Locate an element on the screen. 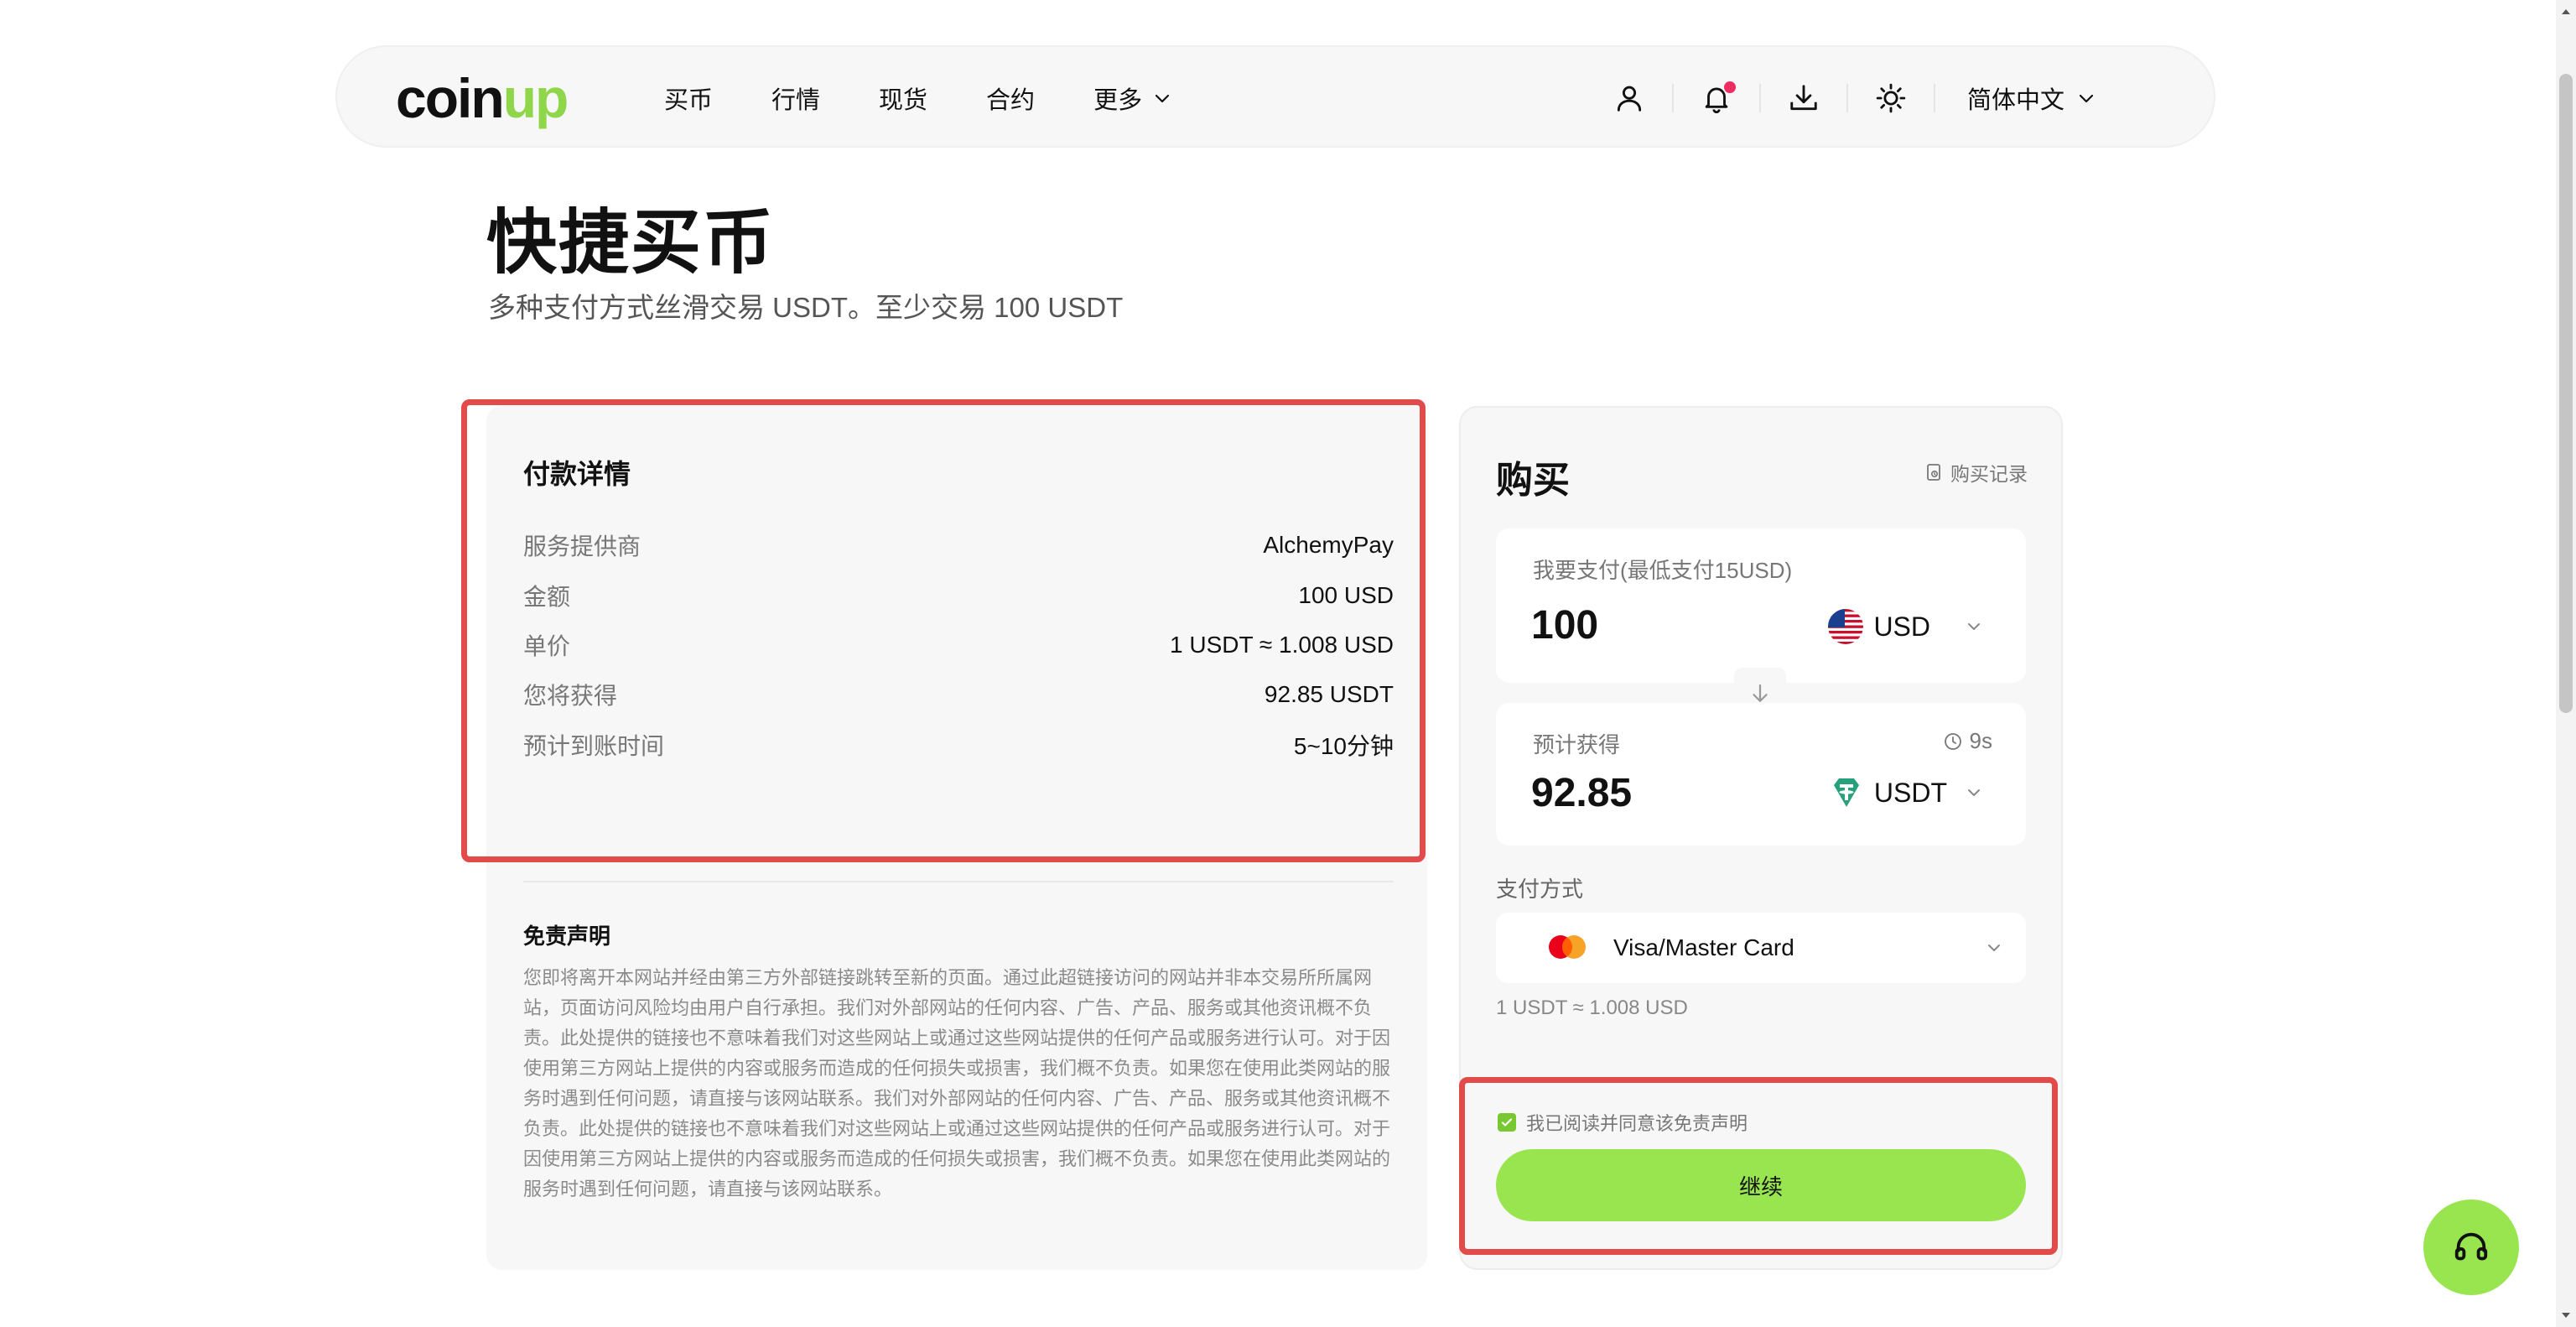 This screenshot has width=2576, height=1327. nav-link-buy: 买币 is located at coordinates (688, 98).